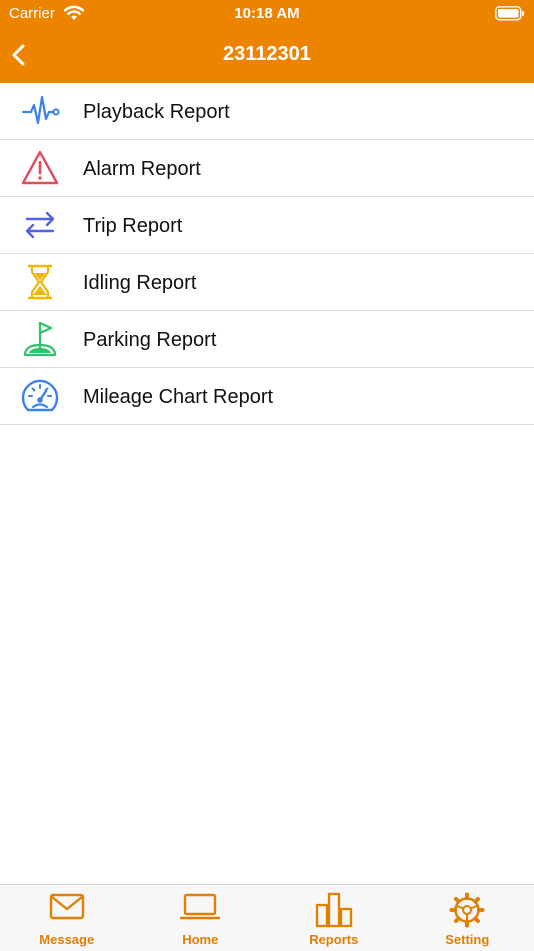 The width and height of the screenshot is (534, 951). Describe the element at coordinates (267, 339) in the screenshot. I see `report-item-parking: Parking Report` at that location.